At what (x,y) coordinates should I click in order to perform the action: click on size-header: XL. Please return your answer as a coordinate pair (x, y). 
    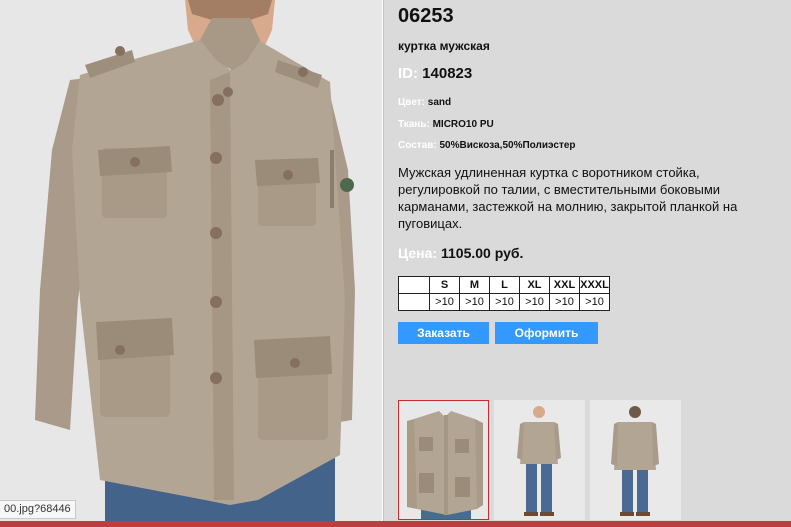
    Looking at the image, I should click on (534, 285).